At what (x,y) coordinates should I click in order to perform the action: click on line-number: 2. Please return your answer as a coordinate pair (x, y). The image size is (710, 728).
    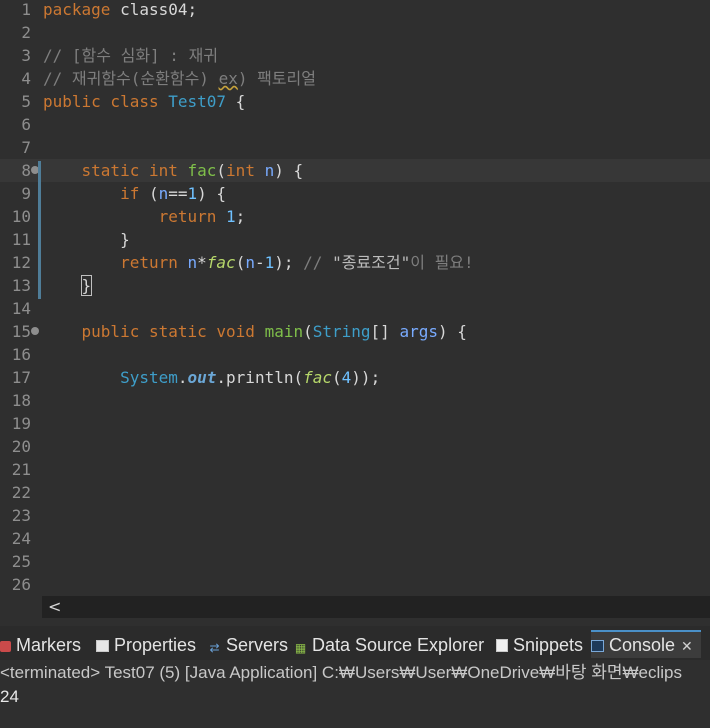
    Looking at the image, I should click on (26, 32).